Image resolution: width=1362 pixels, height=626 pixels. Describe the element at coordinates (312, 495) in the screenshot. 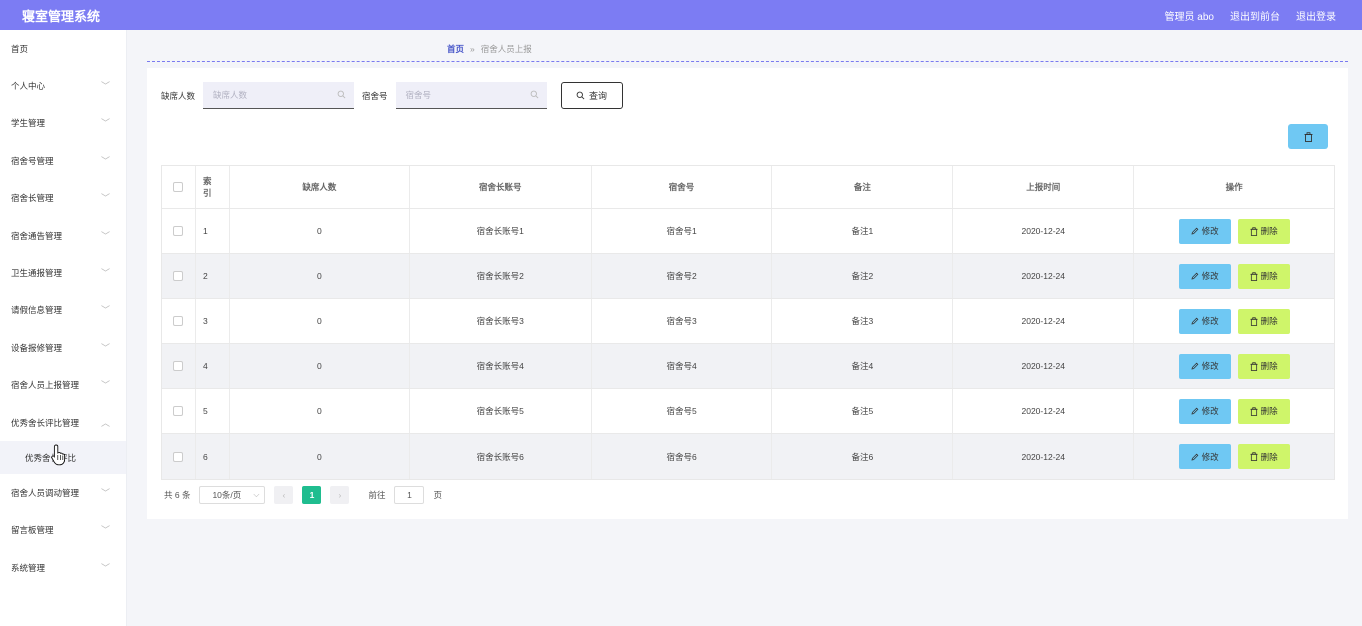

I see `current-page-button: 1` at that location.